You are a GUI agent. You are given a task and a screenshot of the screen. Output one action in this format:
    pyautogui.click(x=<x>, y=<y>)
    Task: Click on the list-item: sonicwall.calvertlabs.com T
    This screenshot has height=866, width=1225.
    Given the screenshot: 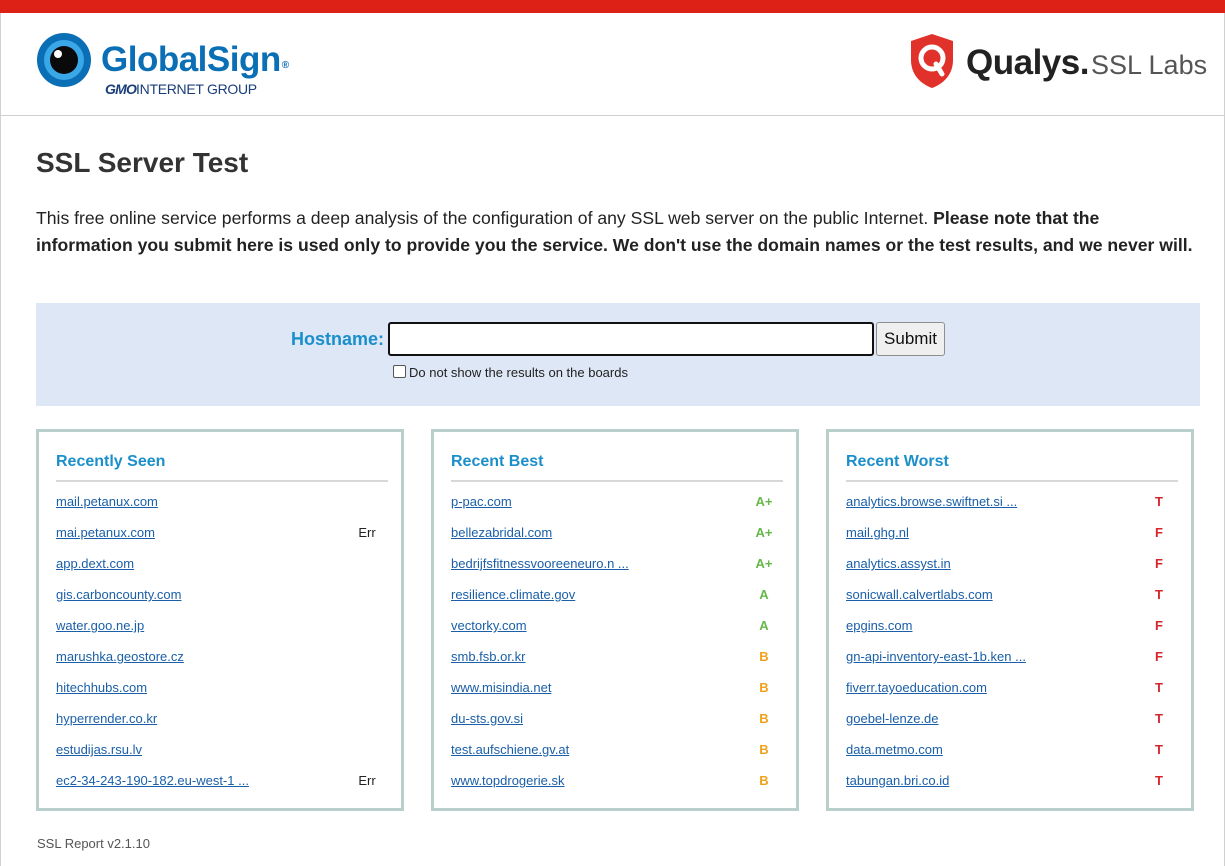 What is the action you would take?
    pyautogui.click(x=1012, y=599)
    